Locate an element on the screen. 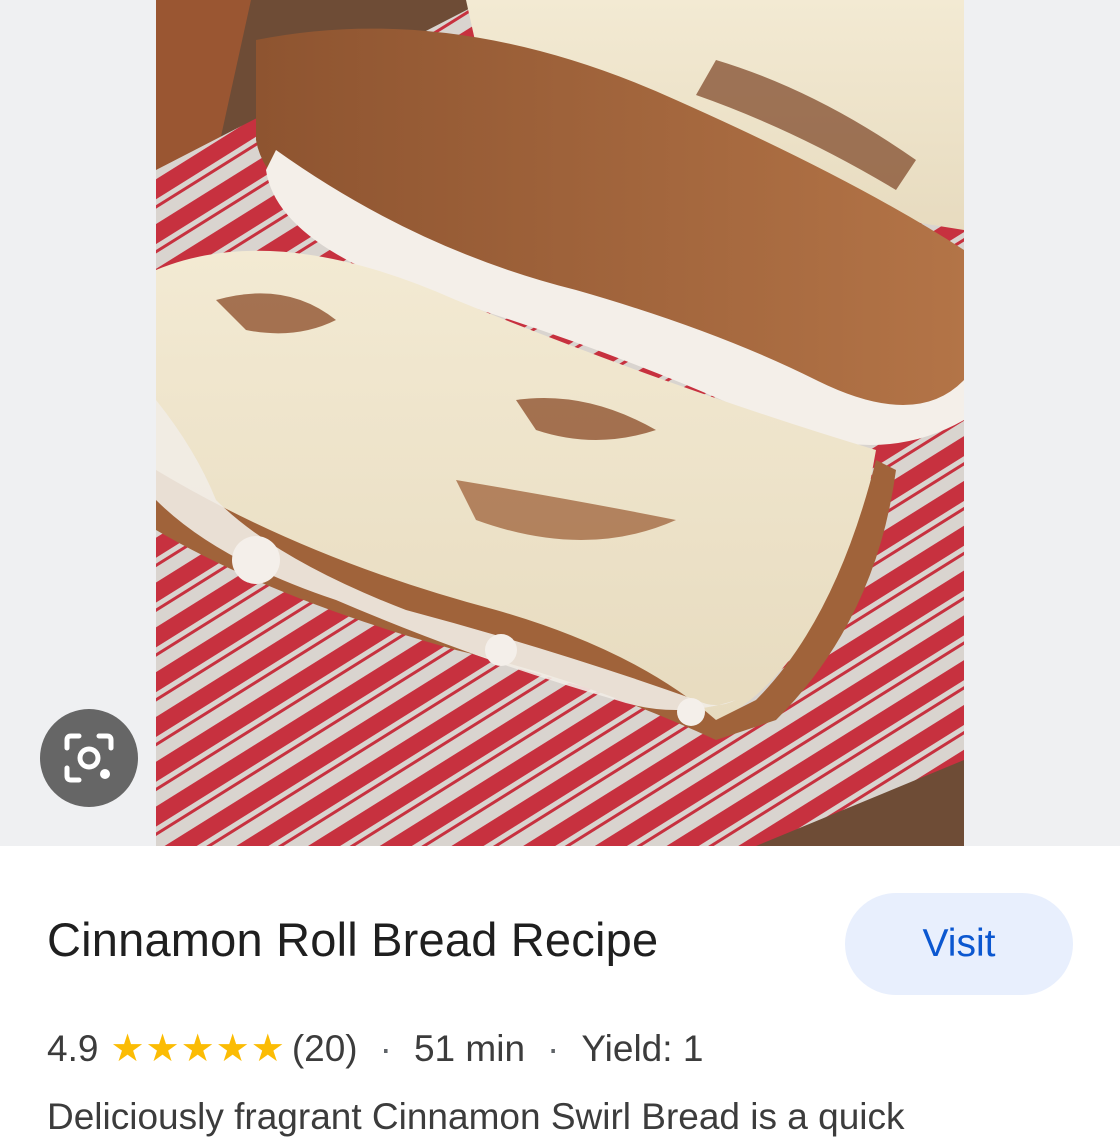 Image resolution: width=1120 pixels, height=1138 pixels. recipe-yield: Yield: 1 is located at coordinates (642, 1048).